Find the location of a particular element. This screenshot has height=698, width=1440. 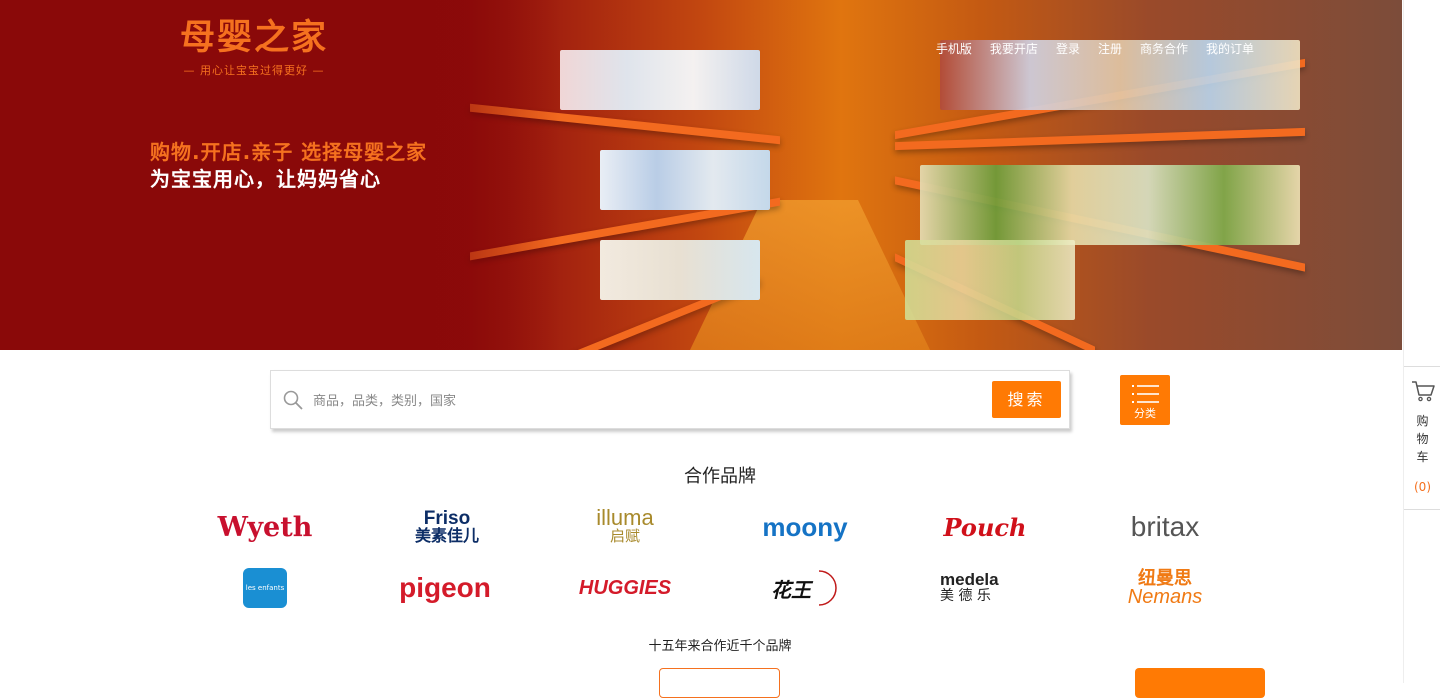

hero-tagline-secondary: 为宝宝用心，让妈妈省心 is located at coordinates (265, 179).